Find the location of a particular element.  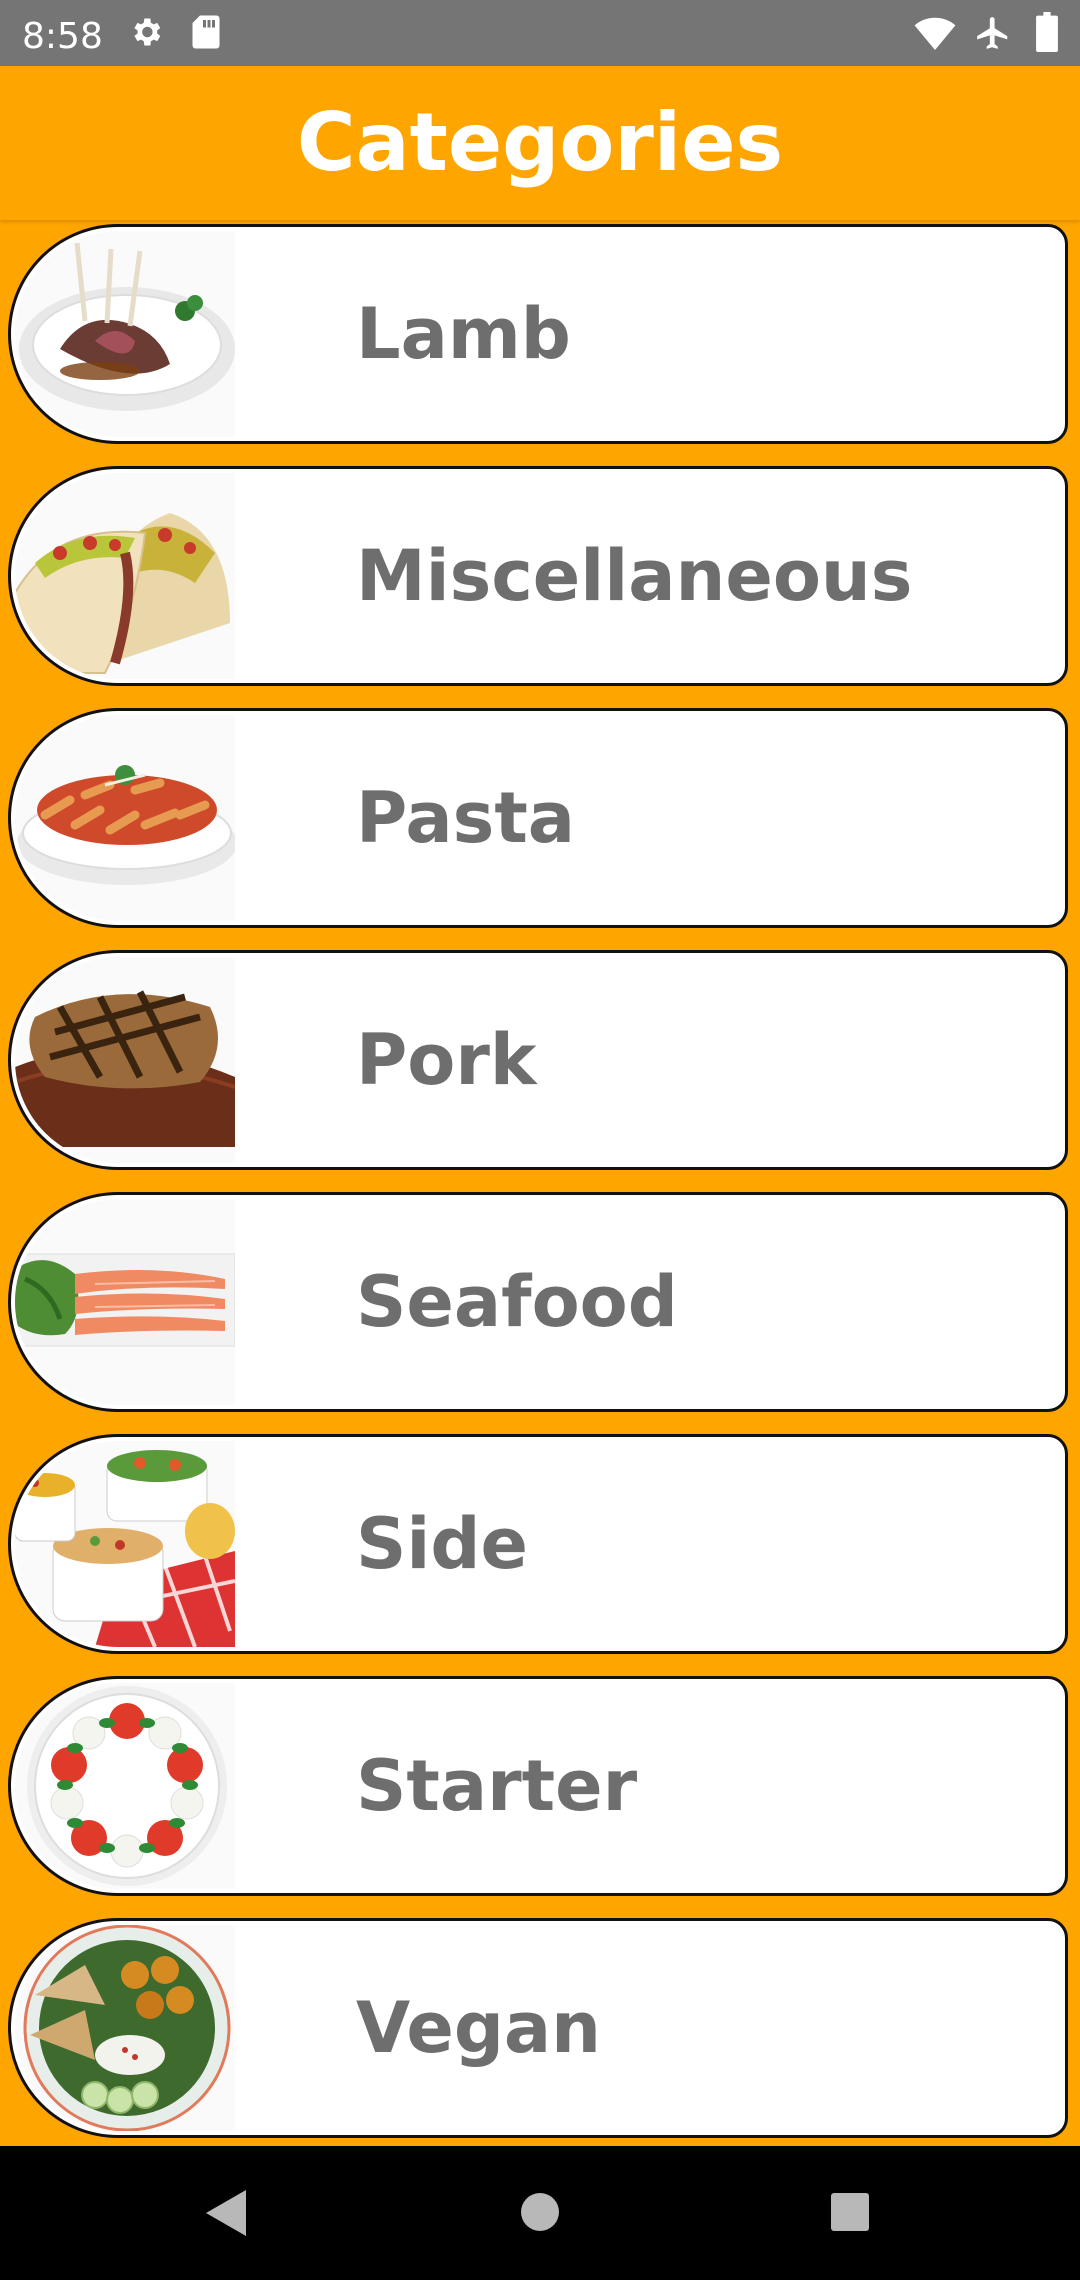

sd-card-icon is located at coordinates (206, 34).